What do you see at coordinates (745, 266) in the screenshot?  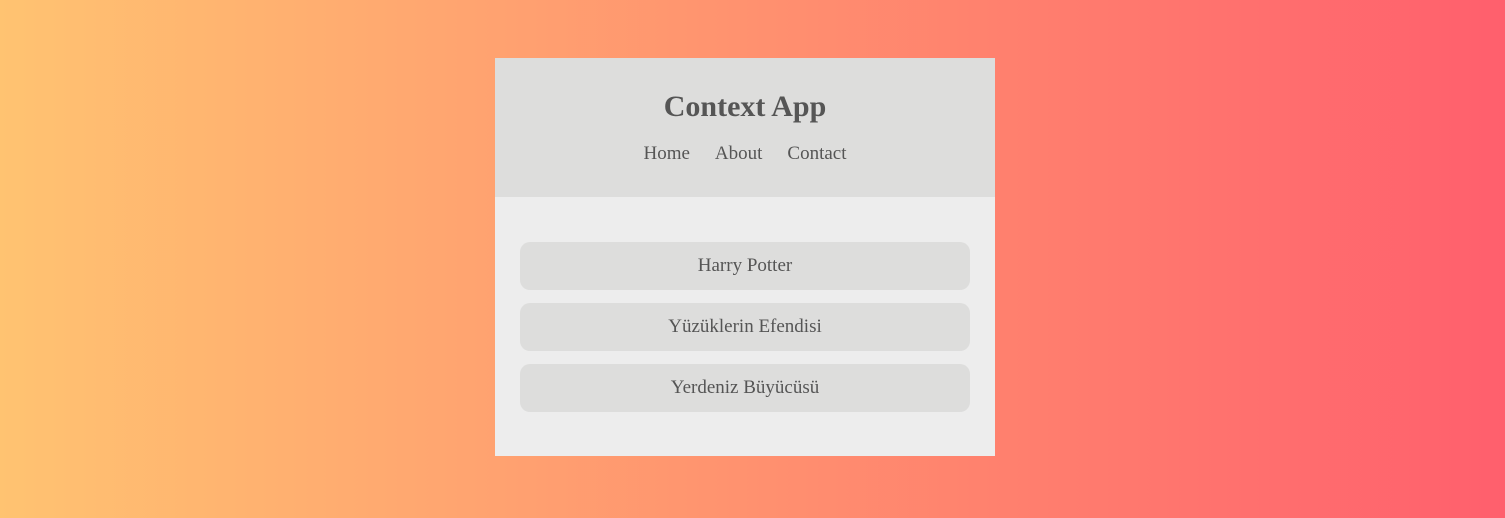 I see `book-item: Harry Potter` at bounding box center [745, 266].